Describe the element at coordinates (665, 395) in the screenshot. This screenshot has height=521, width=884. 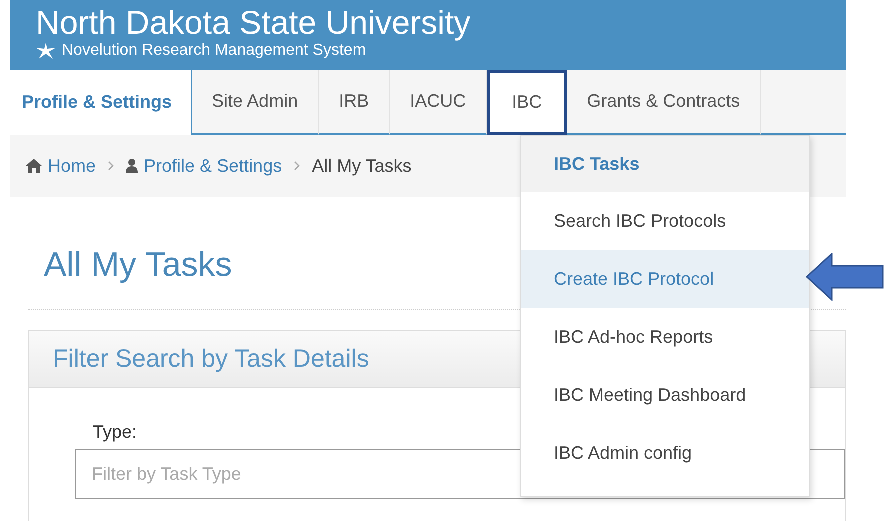
I see `menu-item: IBC Meeting Dashboard` at that location.